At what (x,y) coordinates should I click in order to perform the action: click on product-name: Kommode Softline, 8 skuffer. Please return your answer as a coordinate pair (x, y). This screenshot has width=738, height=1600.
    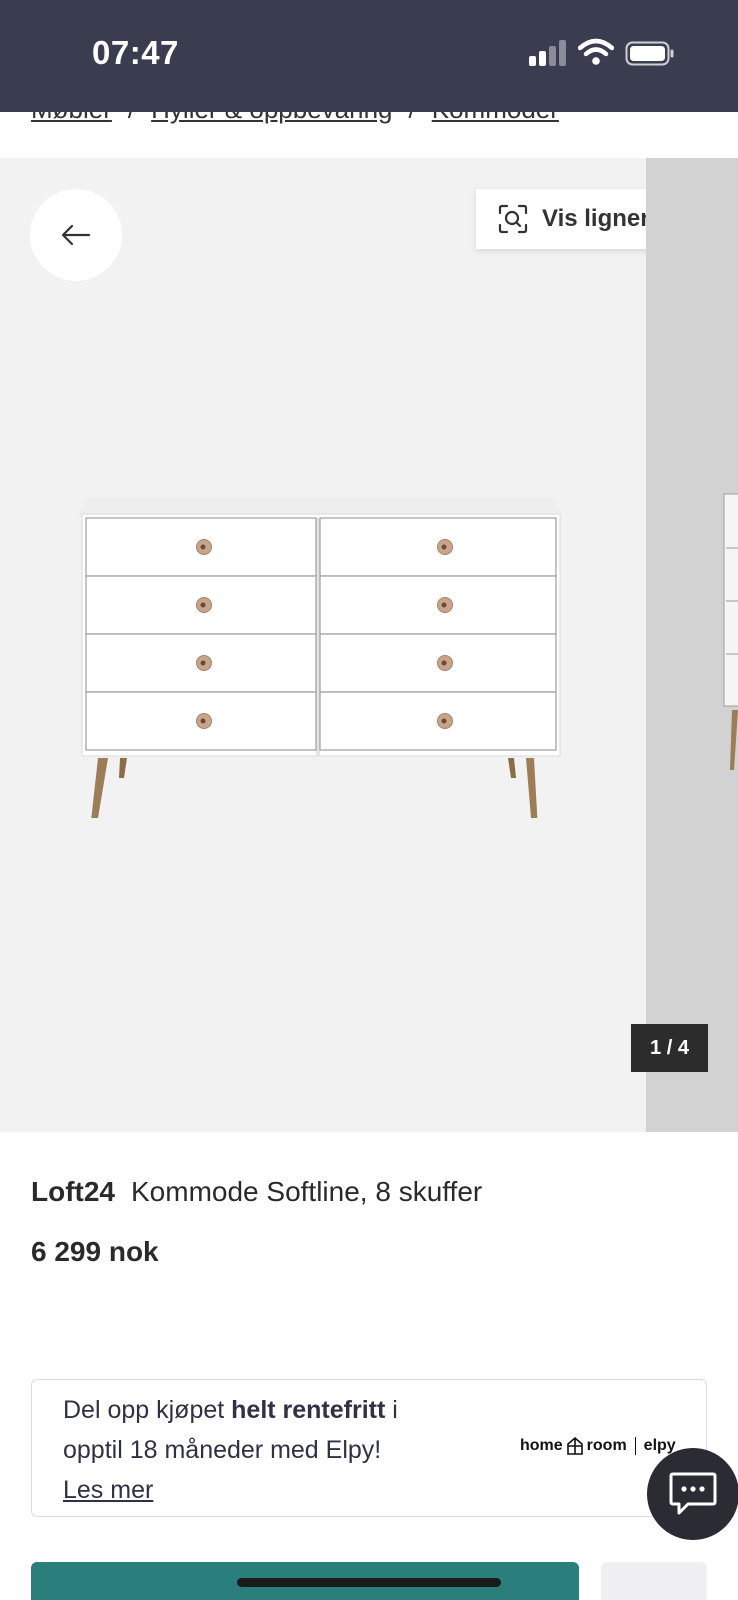
    Looking at the image, I should click on (307, 1191).